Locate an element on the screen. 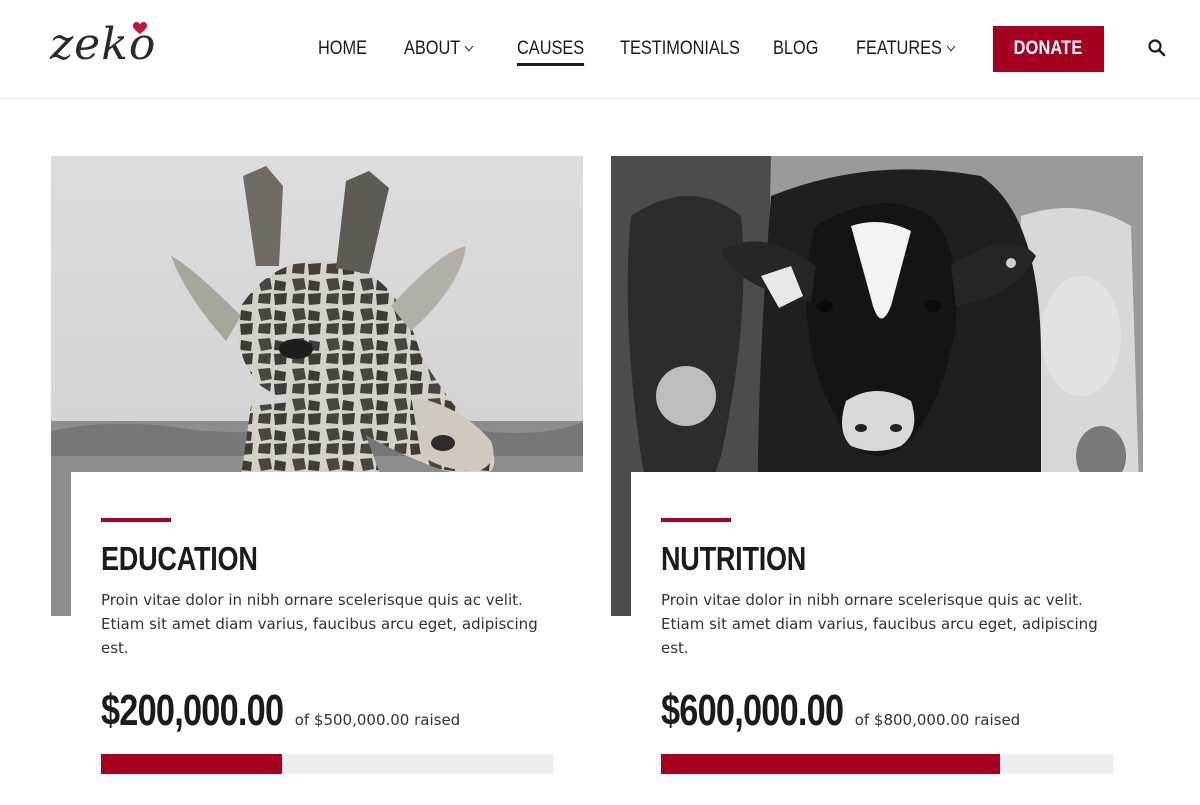 The height and width of the screenshot is (805, 1200). site-logo: zeko is located at coordinates (103, 44).